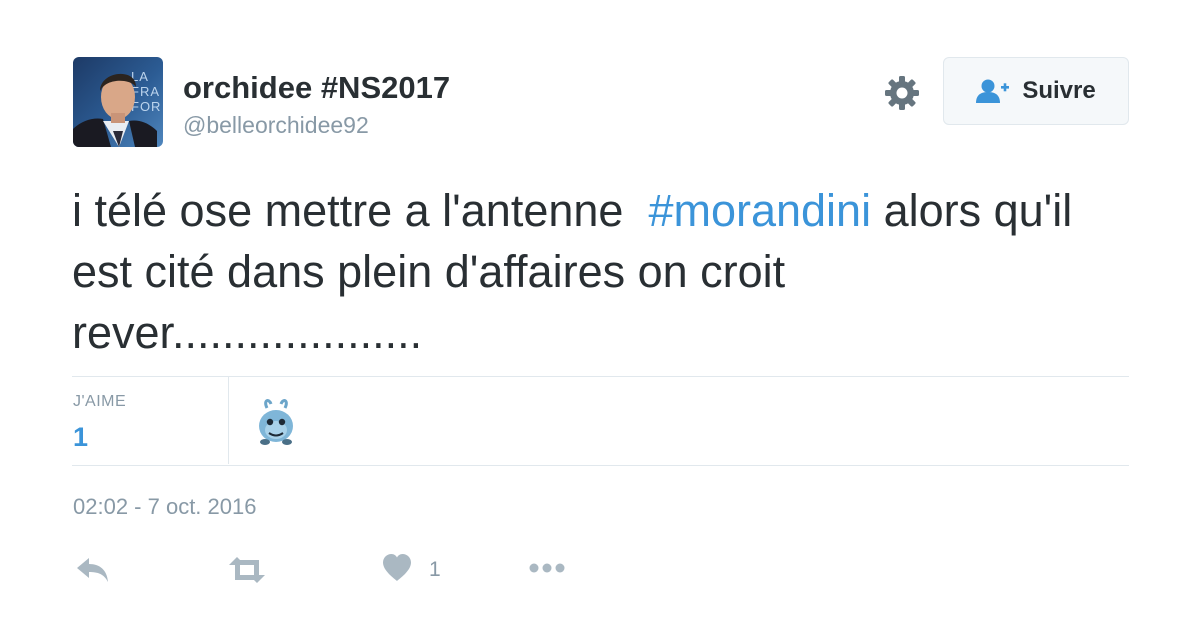  I want to click on tweet-timestamp: 02:02 - 7 oct. 2016, so click(164, 507).